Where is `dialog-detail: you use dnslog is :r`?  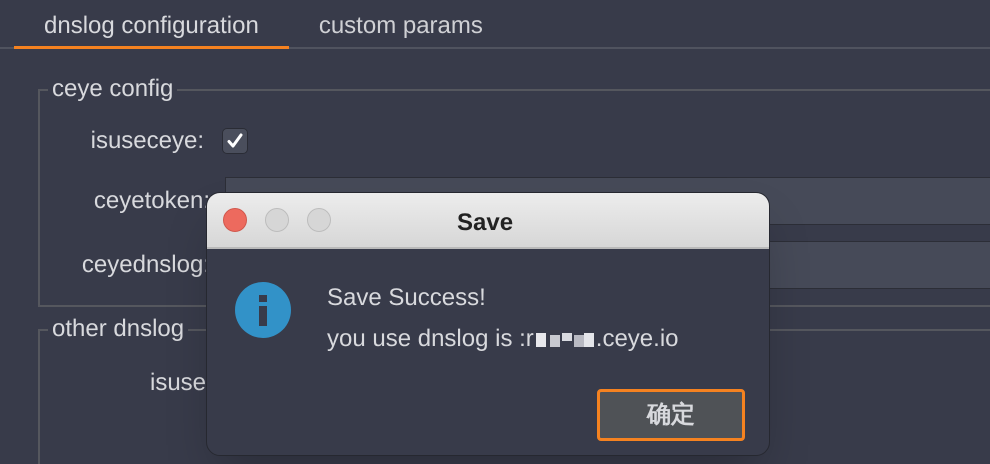
dialog-detail: you use dnslog is :r is located at coordinates (430, 339).